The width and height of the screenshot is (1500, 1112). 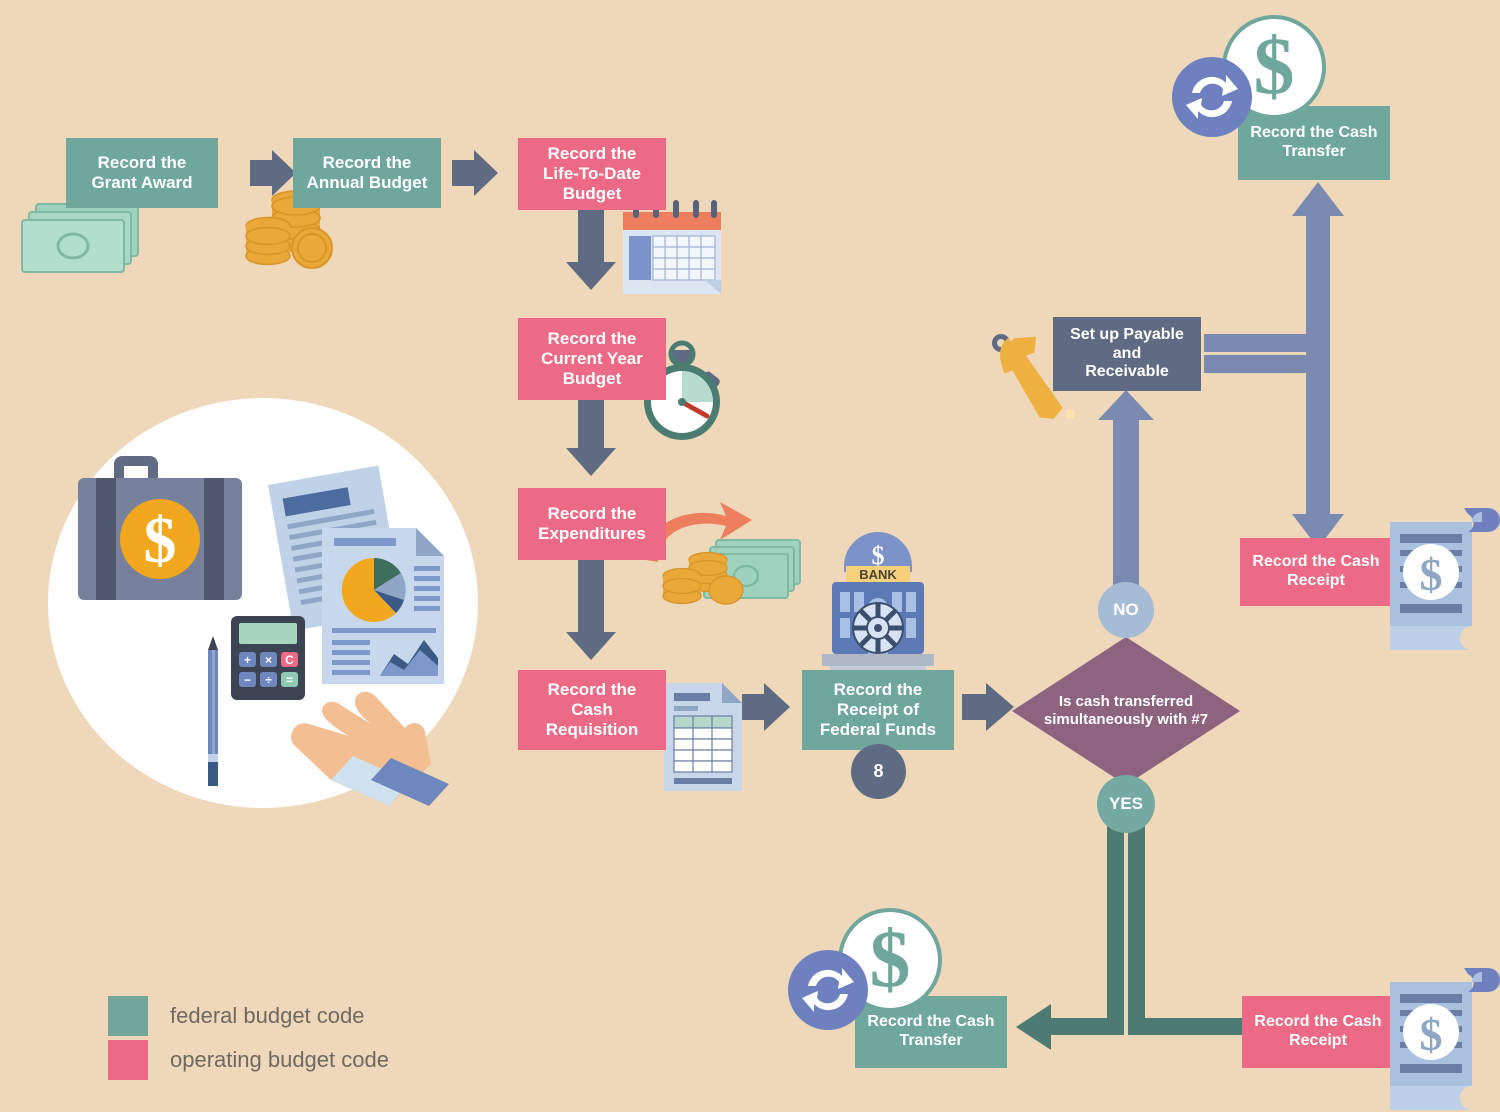 What do you see at coordinates (267, 1015) in the screenshot?
I see `legend-label-federal: federal budget code` at bounding box center [267, 1015].